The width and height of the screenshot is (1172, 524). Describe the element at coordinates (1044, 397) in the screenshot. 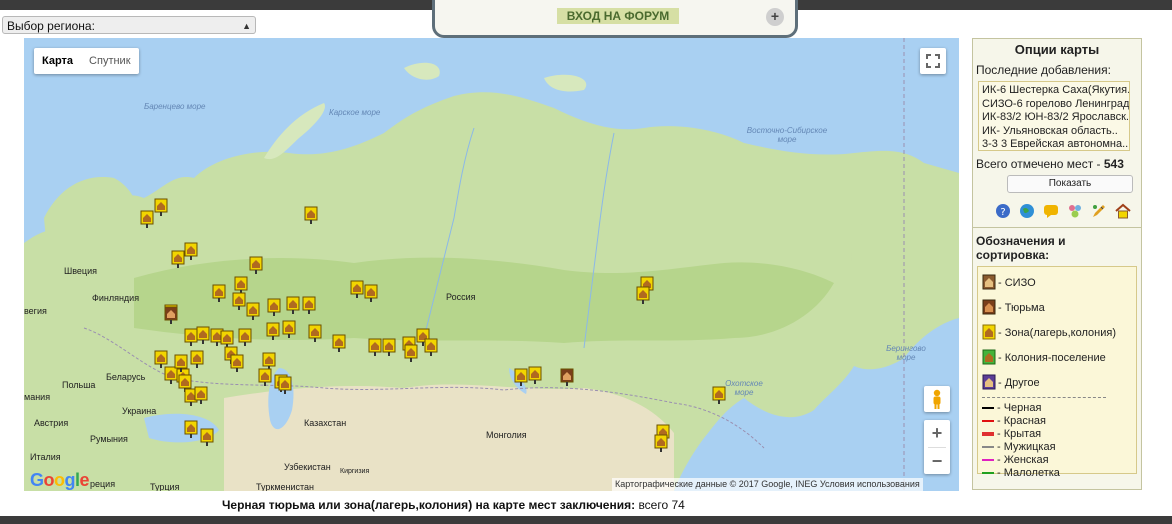

I see `legend-divider` at that location.